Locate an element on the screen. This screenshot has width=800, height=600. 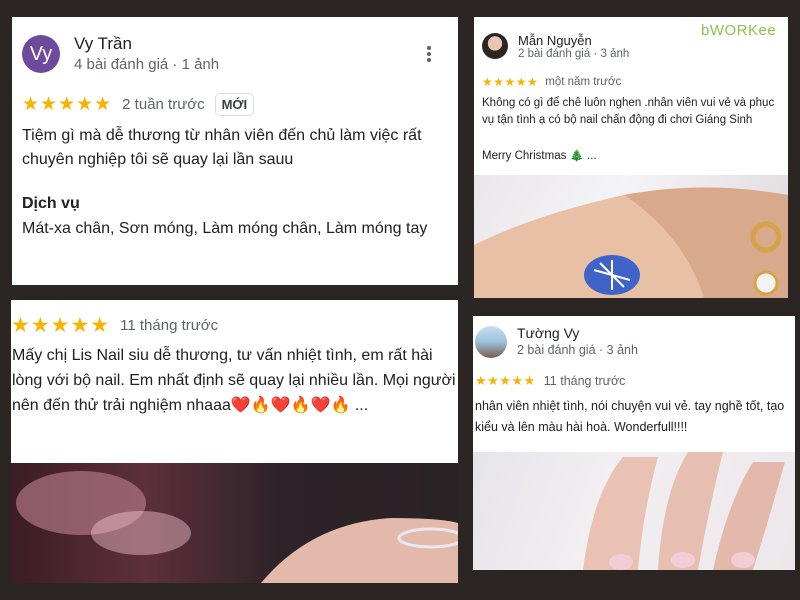
services-title: Dịch vụ is located at coordinates (51, 203).